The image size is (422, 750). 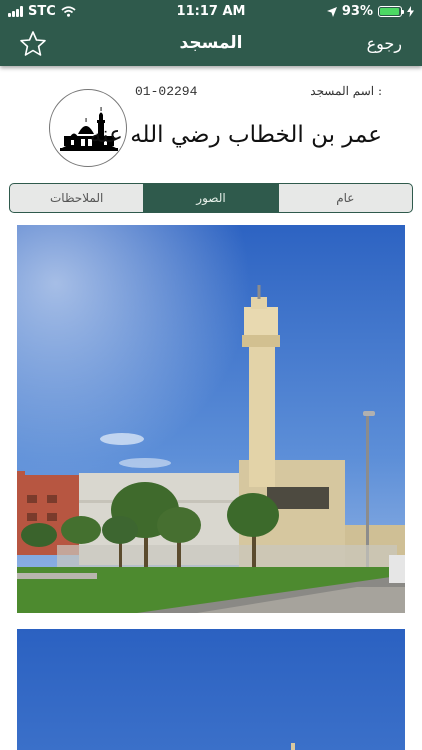 I want to click on location-arrow-icon, so click(x=331, y=11).